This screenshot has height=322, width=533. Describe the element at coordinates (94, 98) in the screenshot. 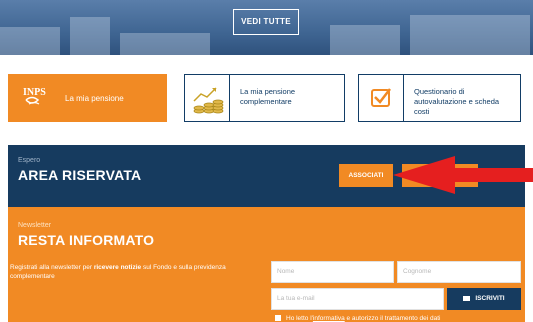

I see `card-label: La mia pensione` at that location.